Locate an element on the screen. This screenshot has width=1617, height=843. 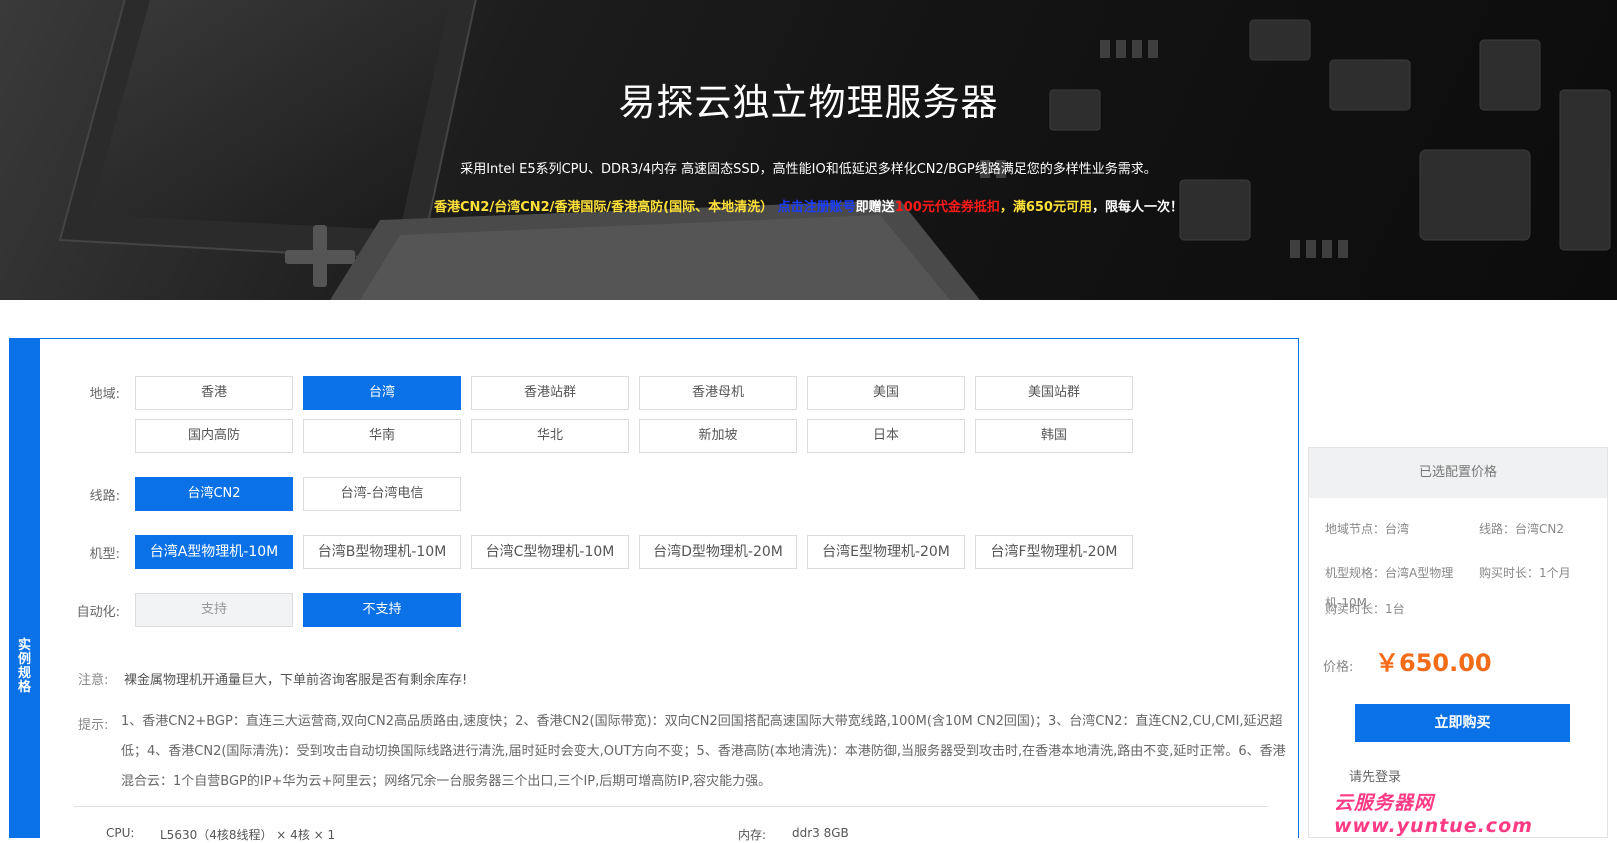
line-option-taiwan-cn2: 台湾CN2 is located at coordinates (214, 494).